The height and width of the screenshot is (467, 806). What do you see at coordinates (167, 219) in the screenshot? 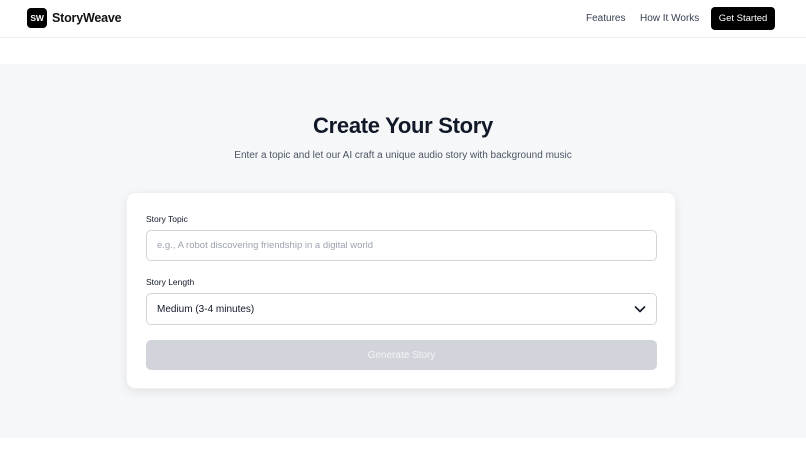
I see `story-topic-label: Story Topic` at bounding box center [167, 219].